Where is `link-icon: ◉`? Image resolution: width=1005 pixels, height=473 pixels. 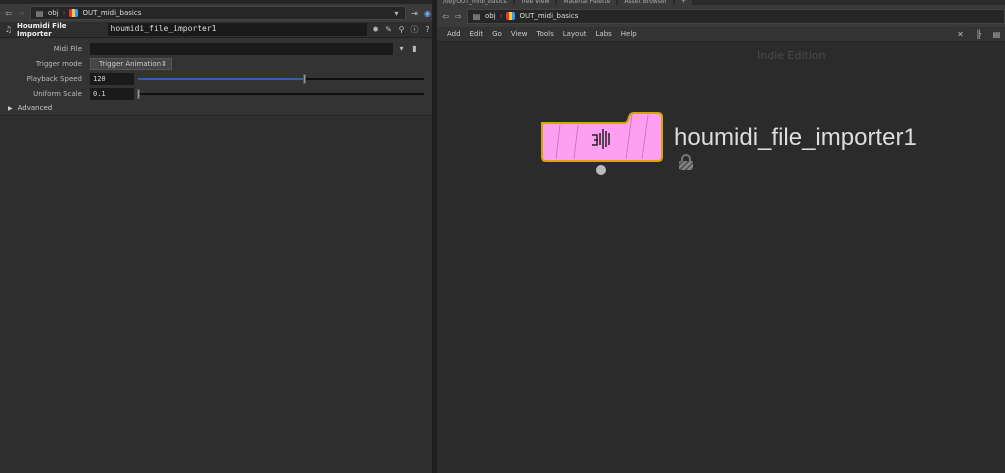 link-icon: ◉ is located at coordinates (427, 13).